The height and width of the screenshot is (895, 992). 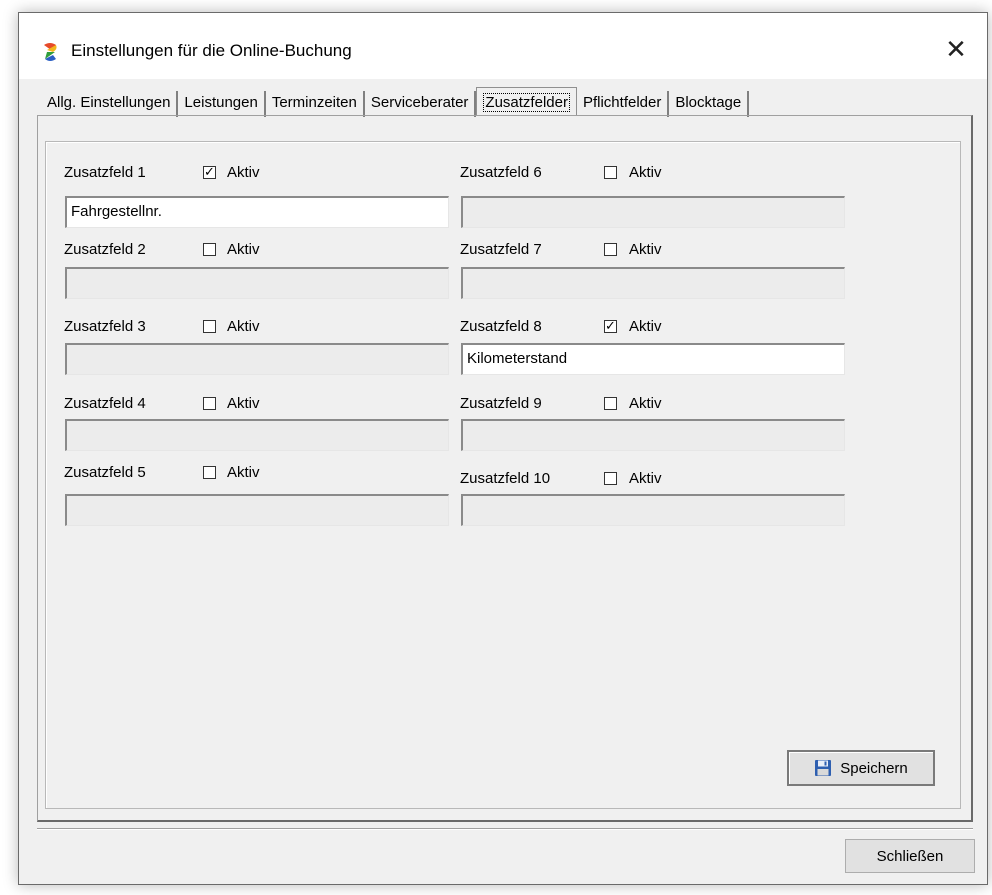 I want to click on tab-allg-einstellungen: Allg. Einstellungen, so click(x=110, y=104).